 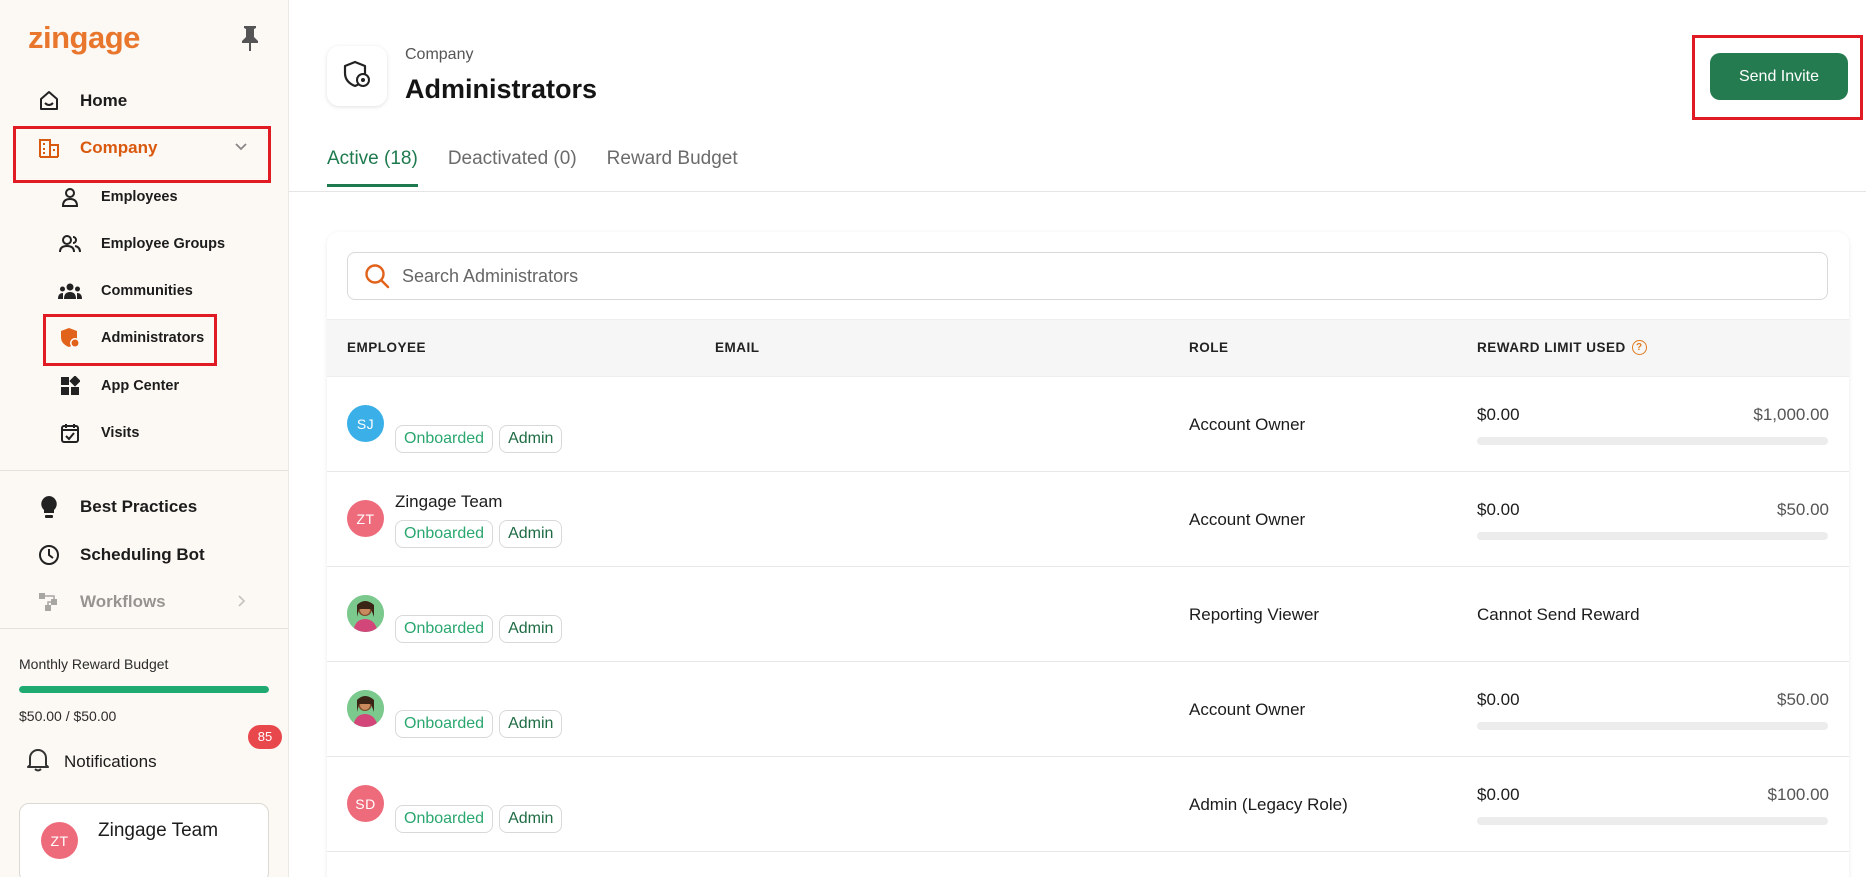 I want to click on pin-icon, so click(x=250, y=38).